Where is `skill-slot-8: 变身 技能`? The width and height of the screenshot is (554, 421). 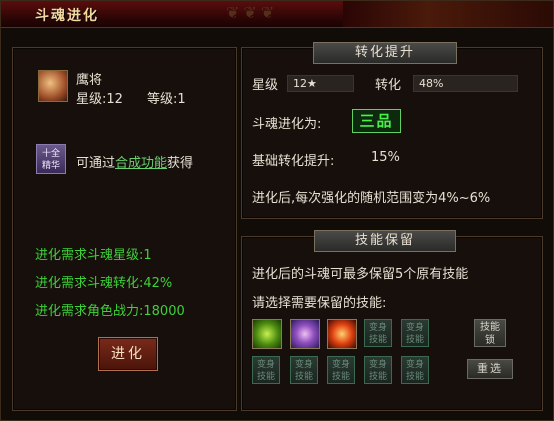 skill-slot-8: 变身 技能 is located at coordinates (341, 370).